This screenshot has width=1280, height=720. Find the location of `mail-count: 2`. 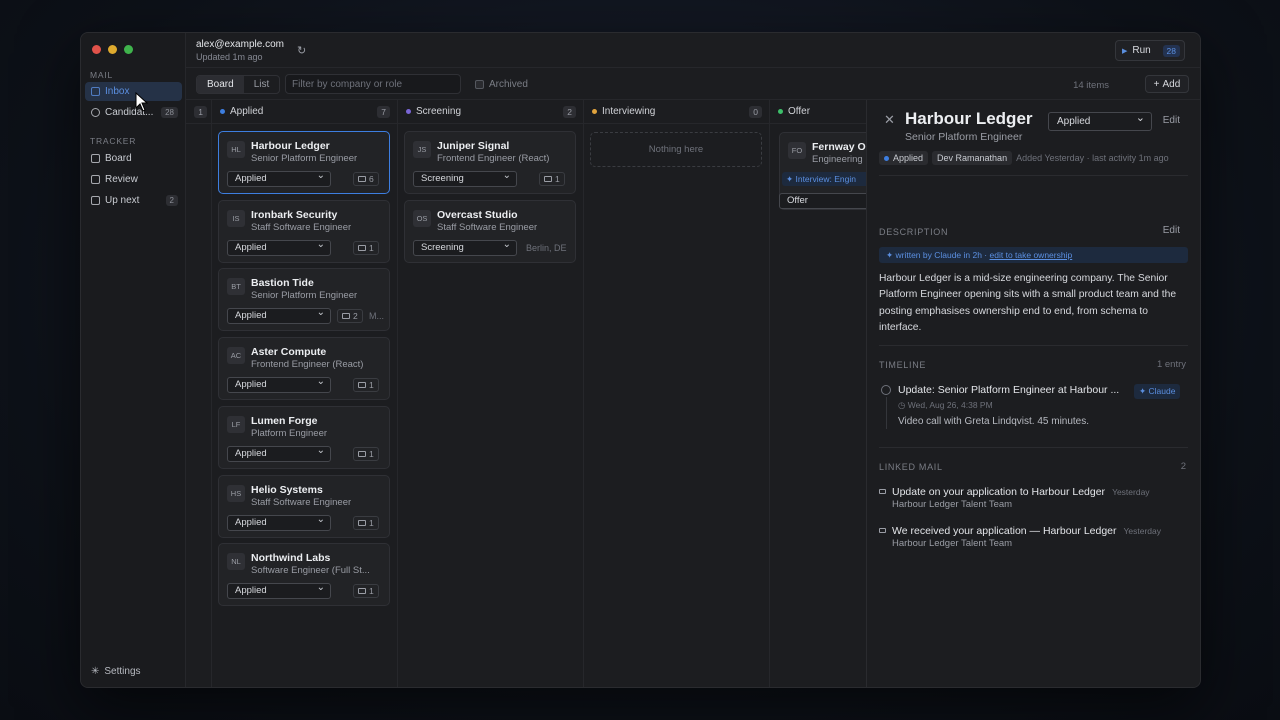

mail-count: 2 is located at coordinates (355, 316).